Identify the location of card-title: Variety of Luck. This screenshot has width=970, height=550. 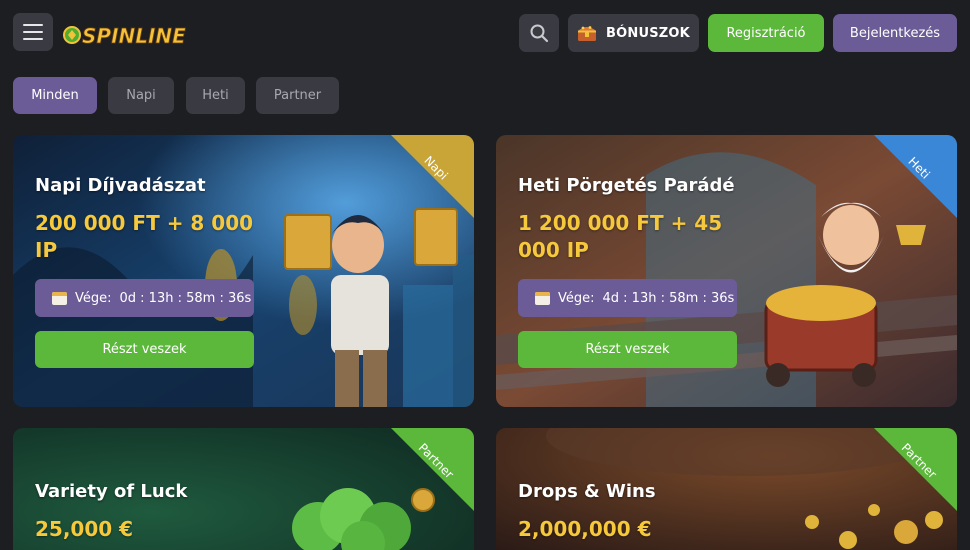
(111, 491).